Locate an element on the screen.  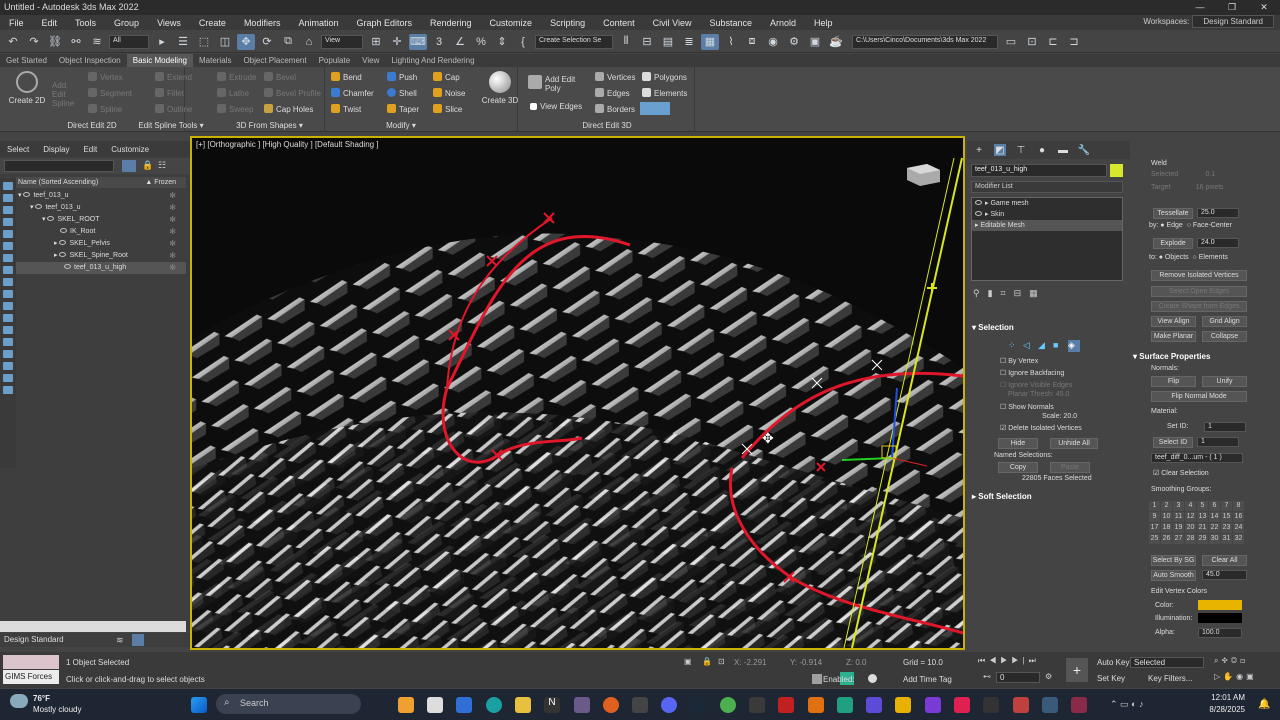
menu-scripting: Scripting is located at coordinates (567, 23).